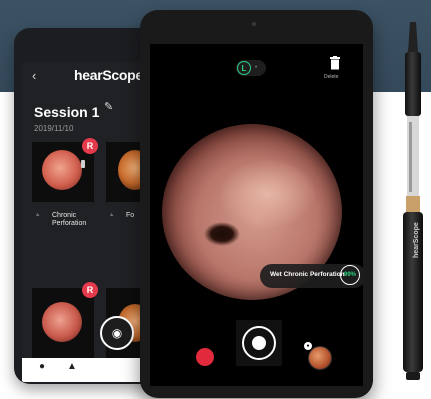 The image size is (431, 399). What do you see at coordinates (63, 323) in the screenshot?
I see `ear-image-thumbnail` at bounding box center [63, 323].